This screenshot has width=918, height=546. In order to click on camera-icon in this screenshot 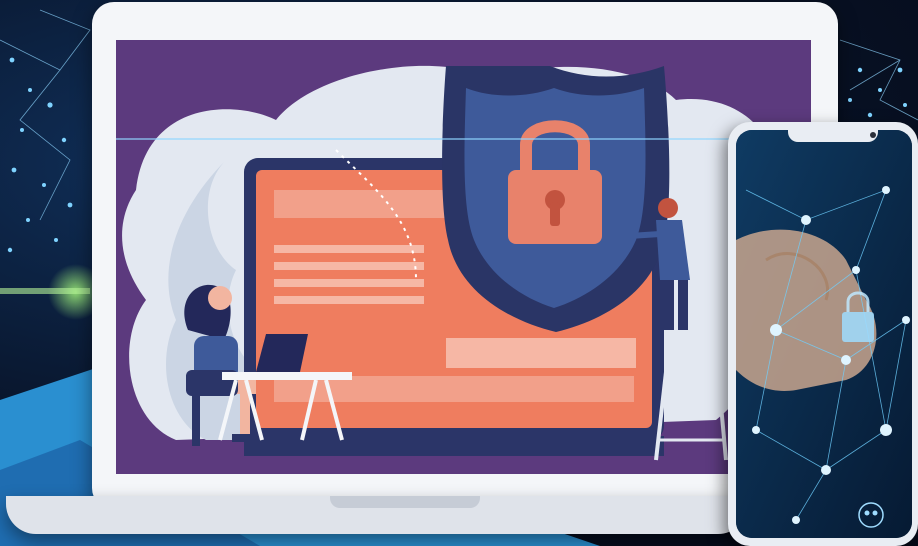, I will do `click(873, 135)`.